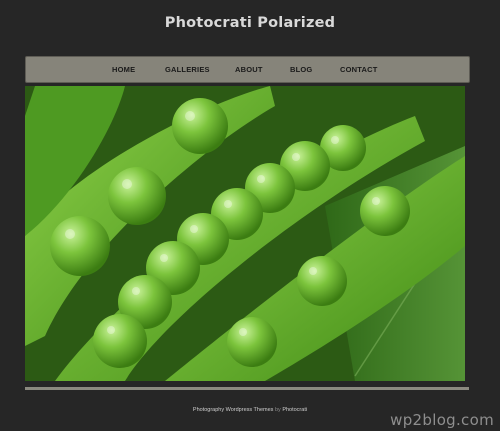 This screenshot has height=431, width=500. What do you see at coordinates (277, 410) in the screenshot?
I see `footer-by-text: by` at bounding box center [277, 410].